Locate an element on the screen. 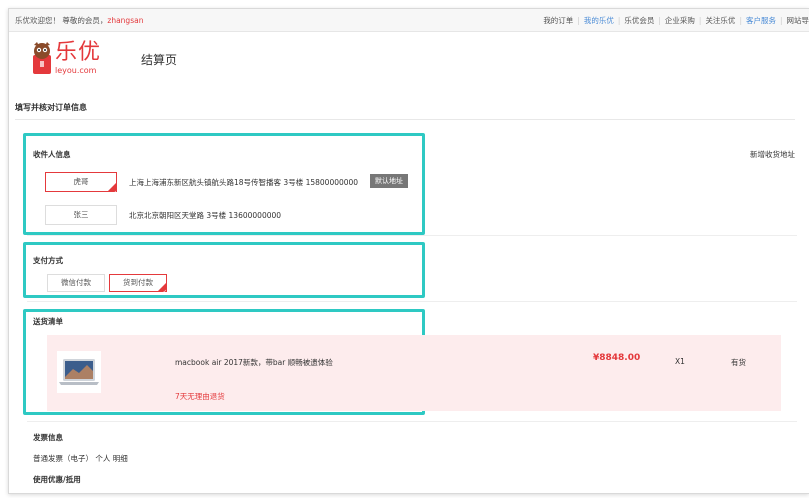  product-price: ¥8848.00 is located at coordinates (617, 358).